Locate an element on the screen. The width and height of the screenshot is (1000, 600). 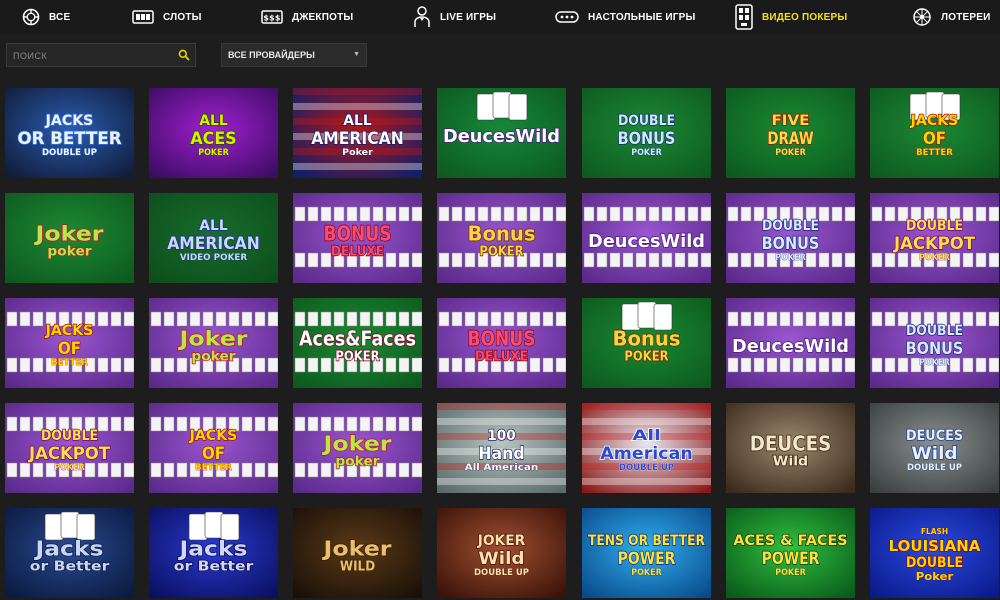
game-tile: All American DOUBLE UP is located at coordinates (646, 448).